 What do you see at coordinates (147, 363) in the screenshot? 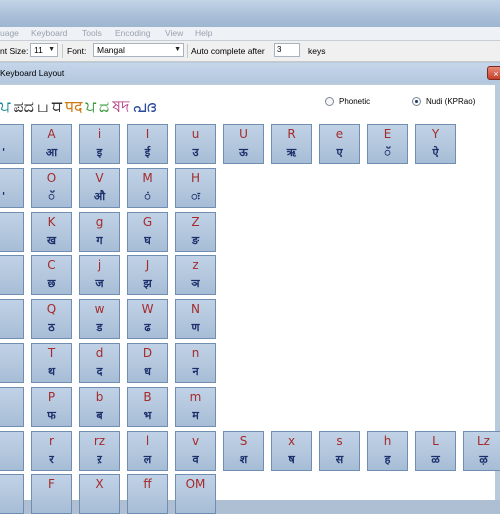
I see `key-d: Dध` at bounding box center [147, 363].